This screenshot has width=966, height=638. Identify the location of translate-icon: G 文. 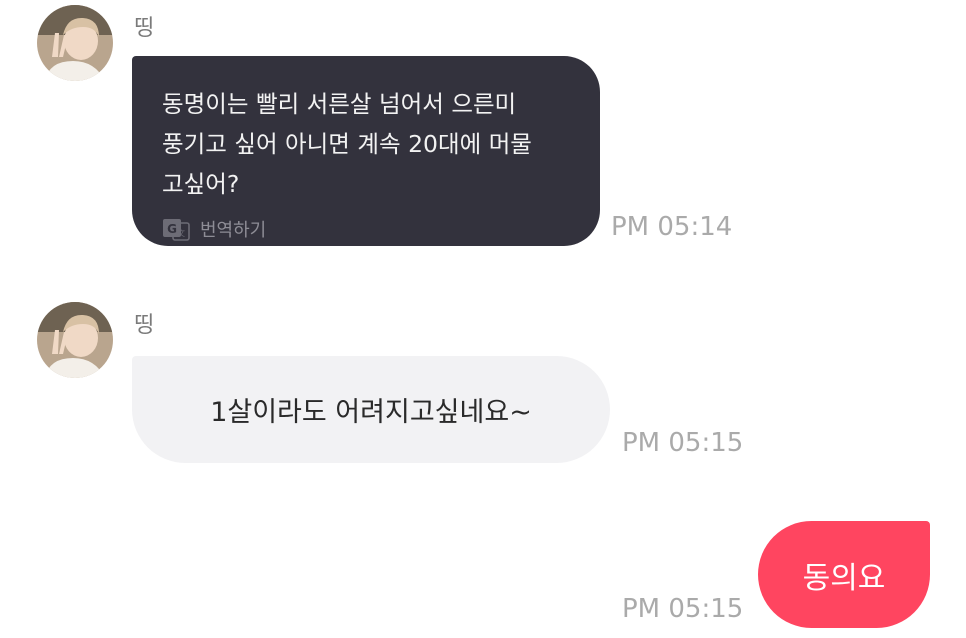
(176, 230).